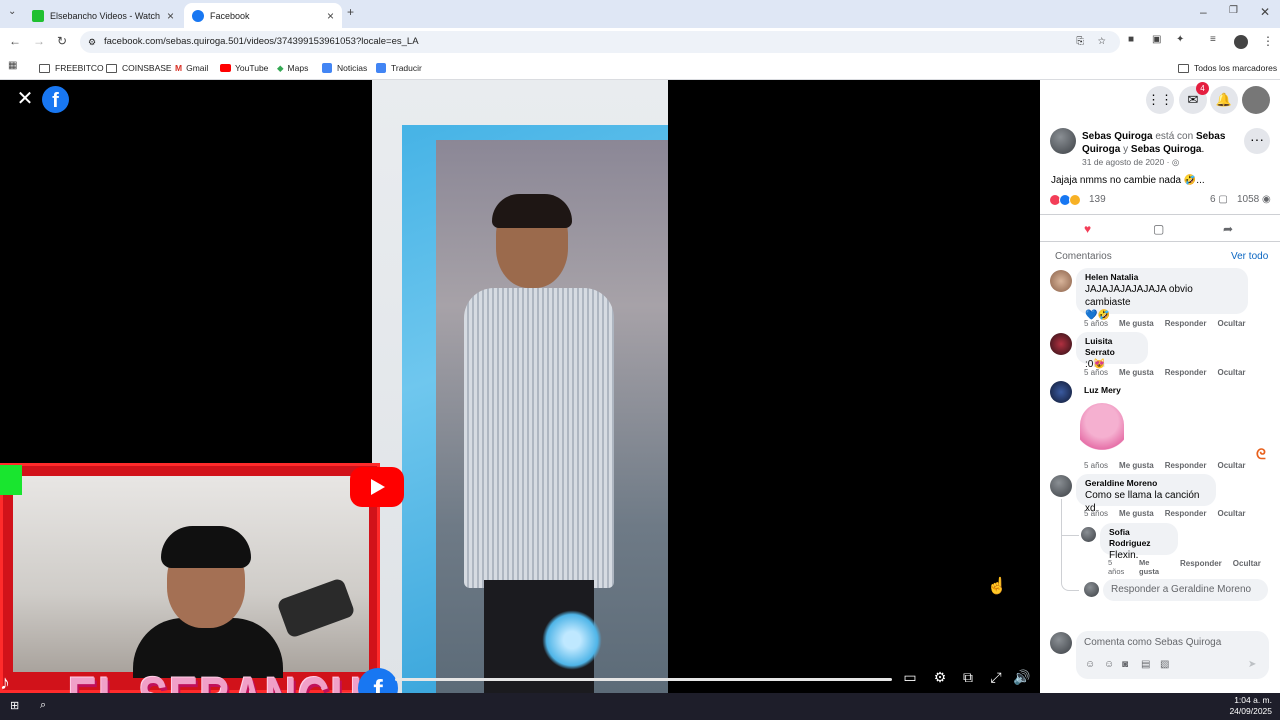 This screenshot has width=1280, height=720. What do you see at coordinates (15, 41) in the screenshot?
I see `back-icon: ←` at bounding box center [15, 41].